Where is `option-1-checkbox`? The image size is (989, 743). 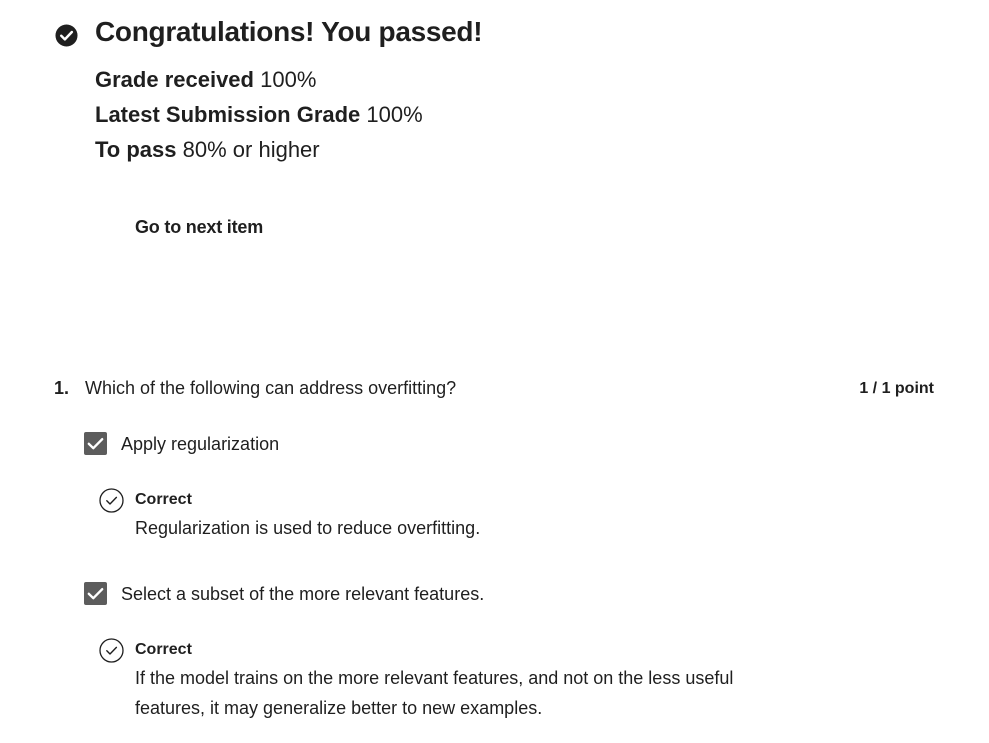
option-1-checkbox is located at coordinates (95, 443).